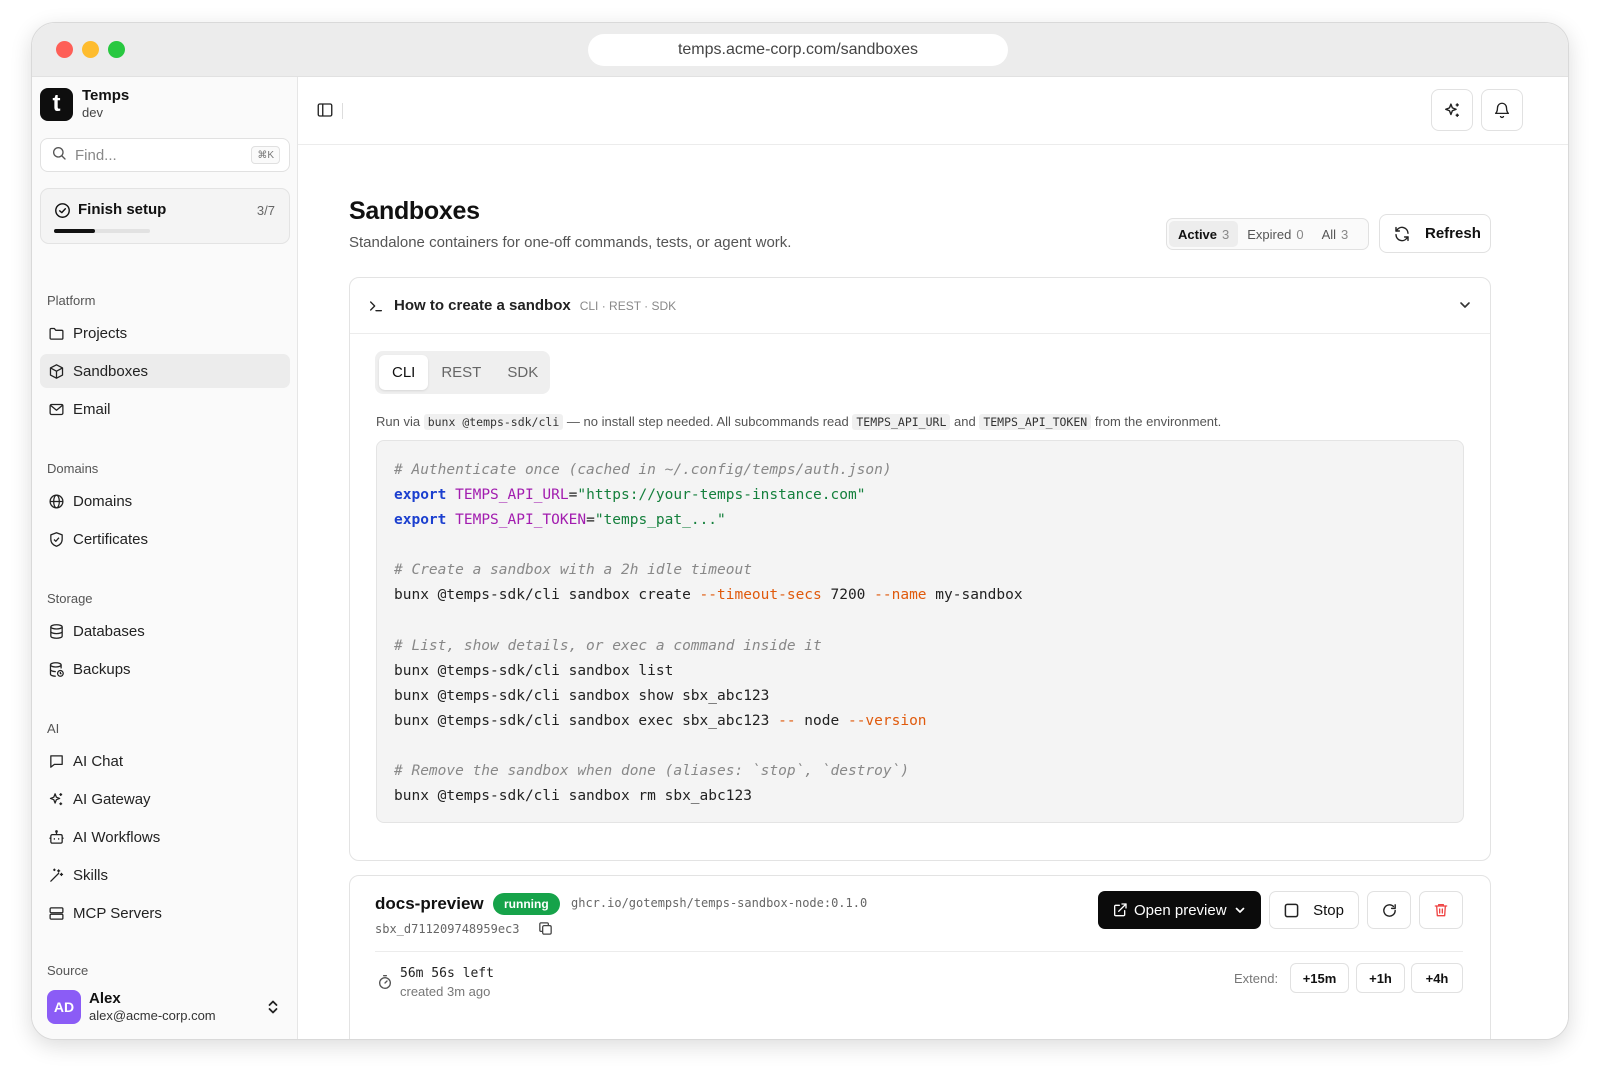  Describe the element at coordinates (152, 1015) in the screenshot. I see `user-email: alex@acme-corp.com` at that location.